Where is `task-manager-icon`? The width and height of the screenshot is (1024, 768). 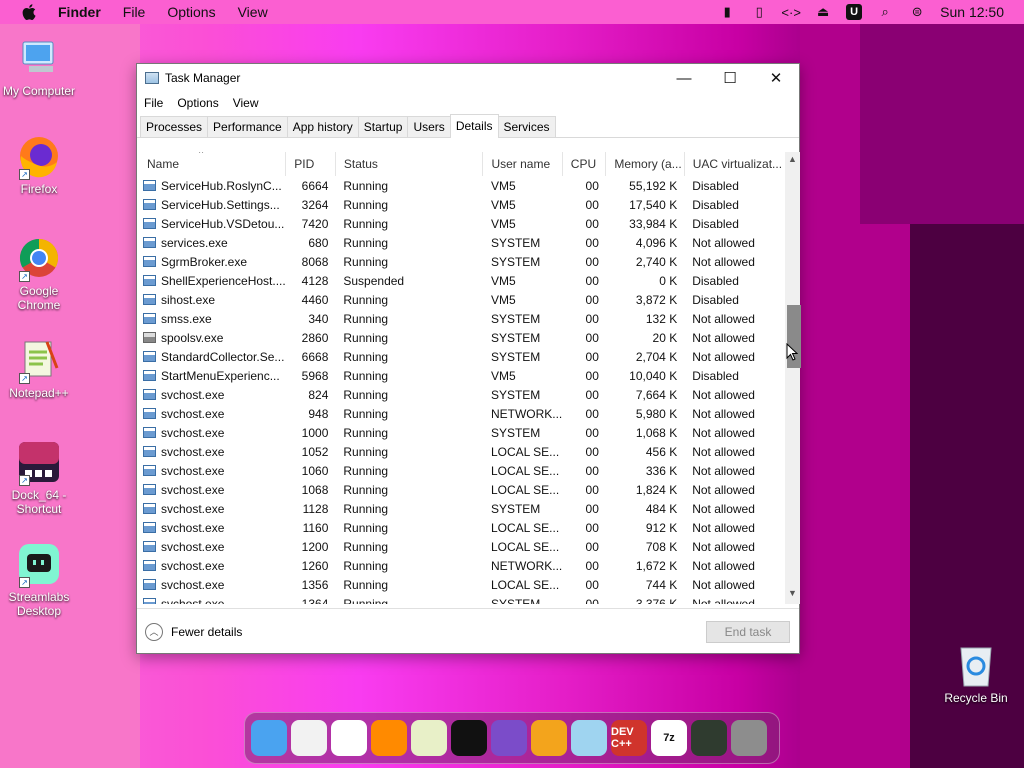 task-manager-icon is located at coordinates (152, 78).